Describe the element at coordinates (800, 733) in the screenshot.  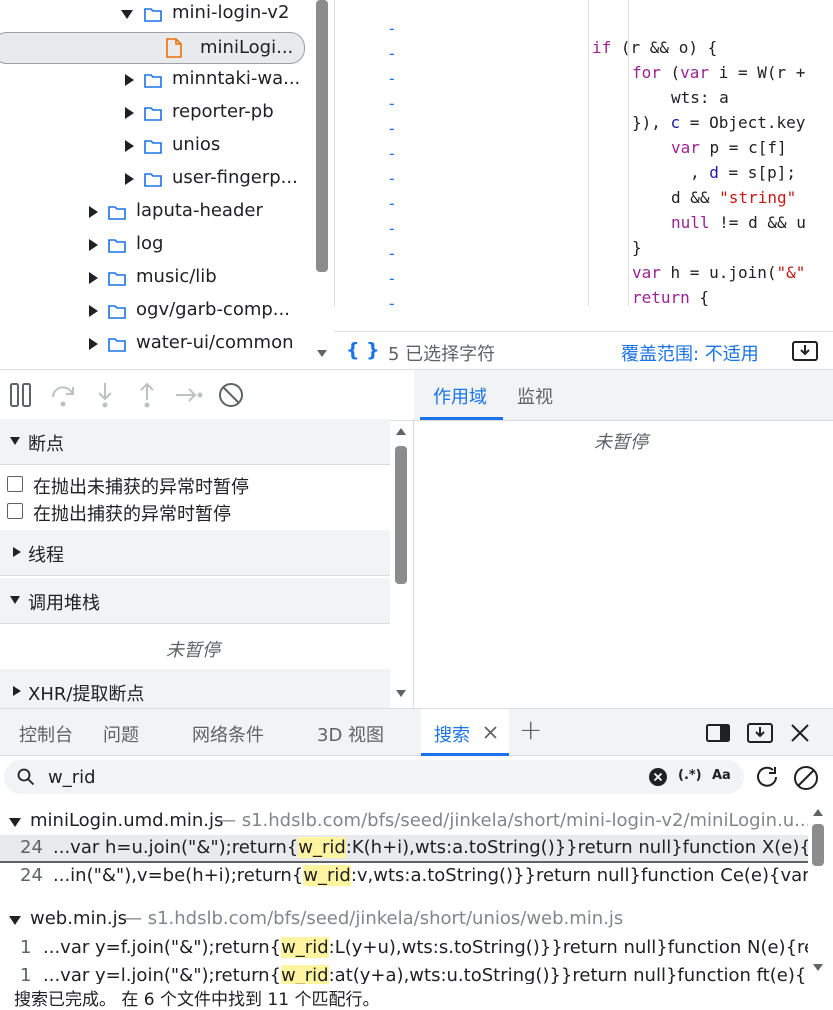
I see `close-drawer-icon` at that location.